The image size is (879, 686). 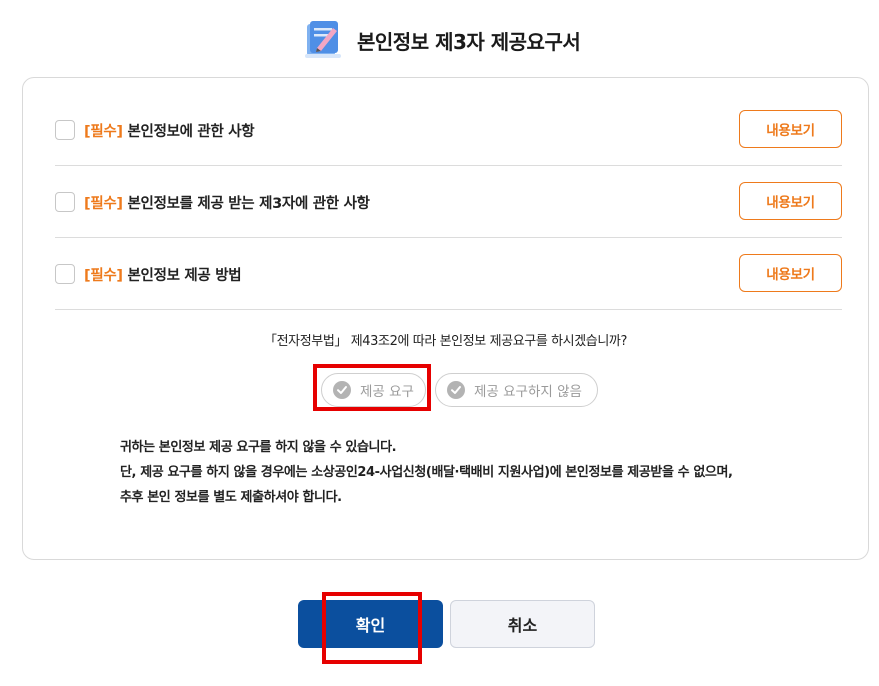 What do you see at coordinates (191, 132) in the screenshot?
I see `term-label: 본인정보에 관한 사항` at bounding box center [191, 132].